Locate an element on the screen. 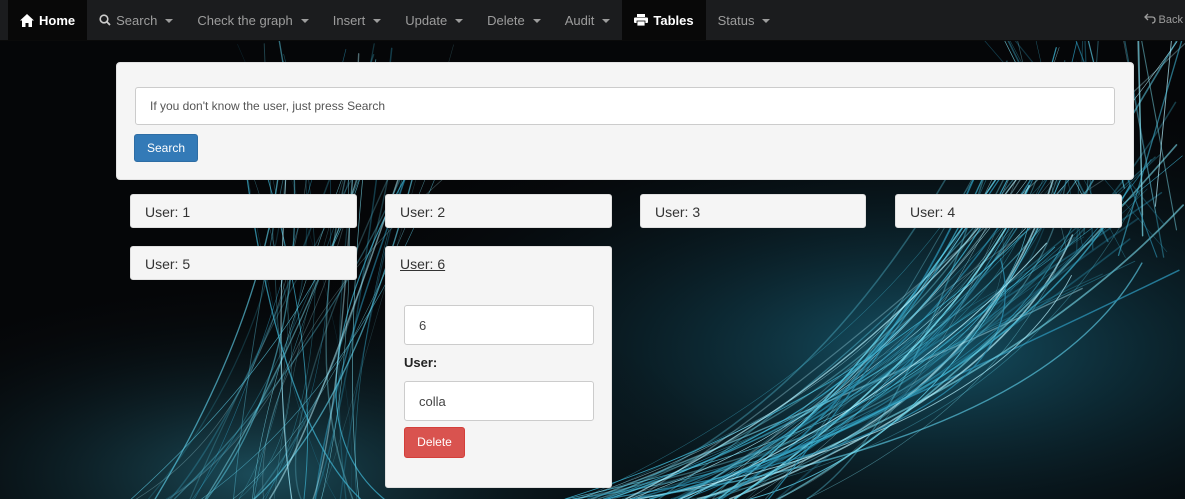 Image resolution: width=1185 pixels, height=499 pixels. delete-button: Delete is located at coordinates (434, 442).